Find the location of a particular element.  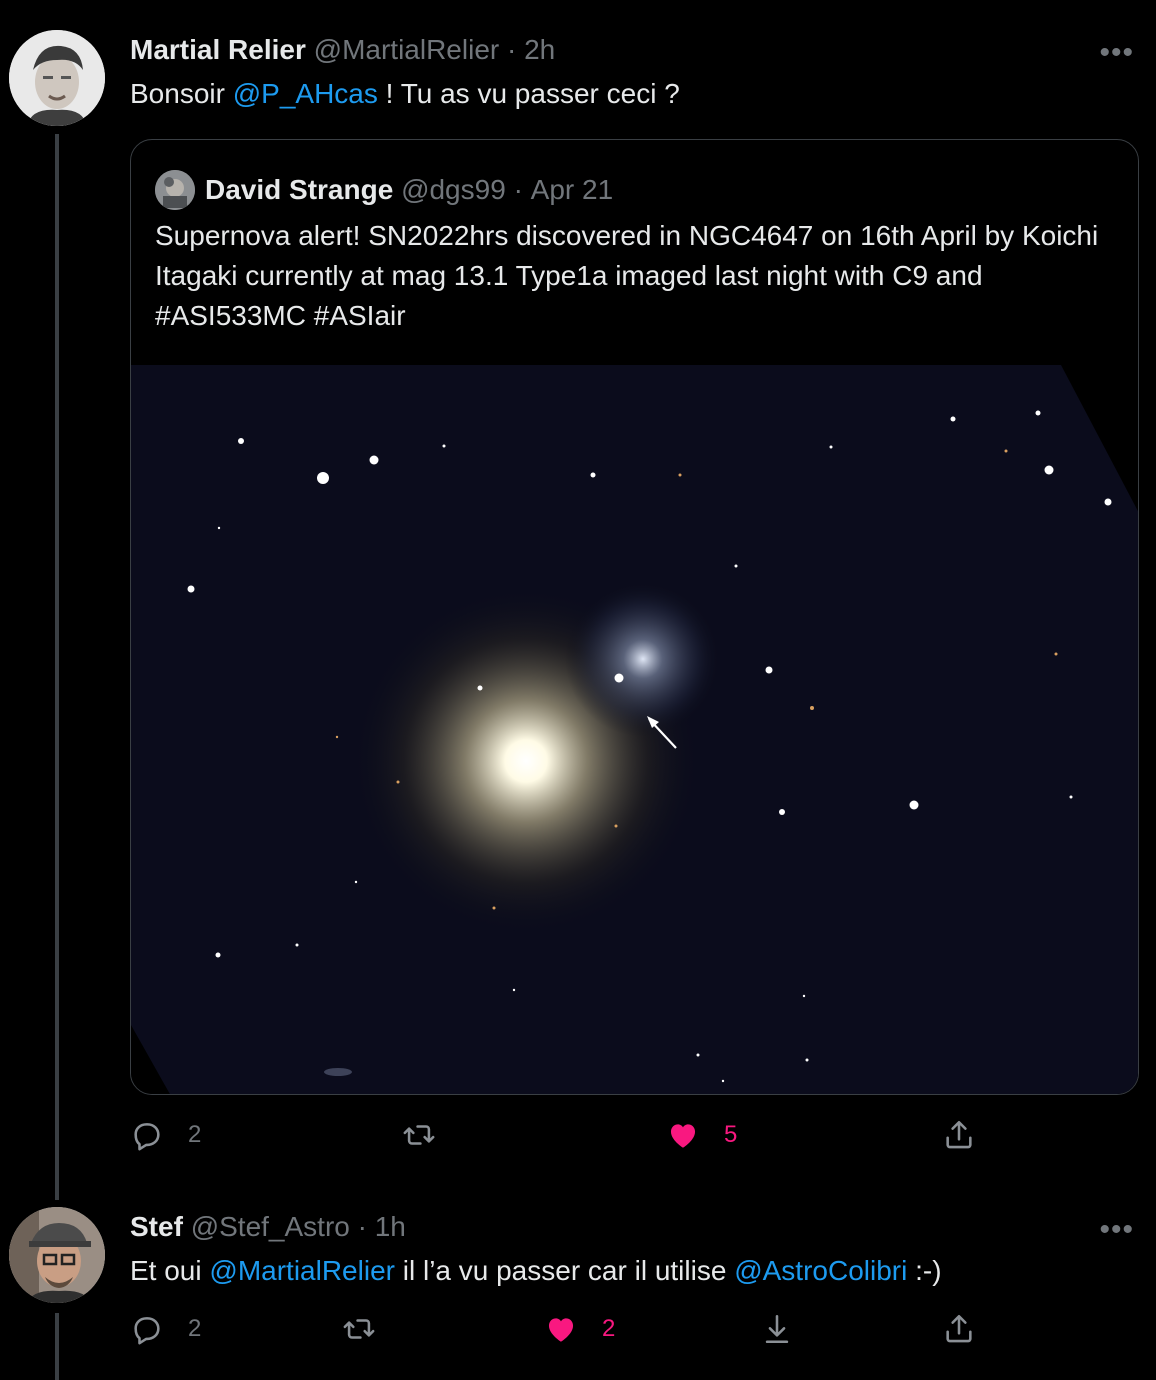

text-prefix: Et oui is located at coordinates (170, 1270).